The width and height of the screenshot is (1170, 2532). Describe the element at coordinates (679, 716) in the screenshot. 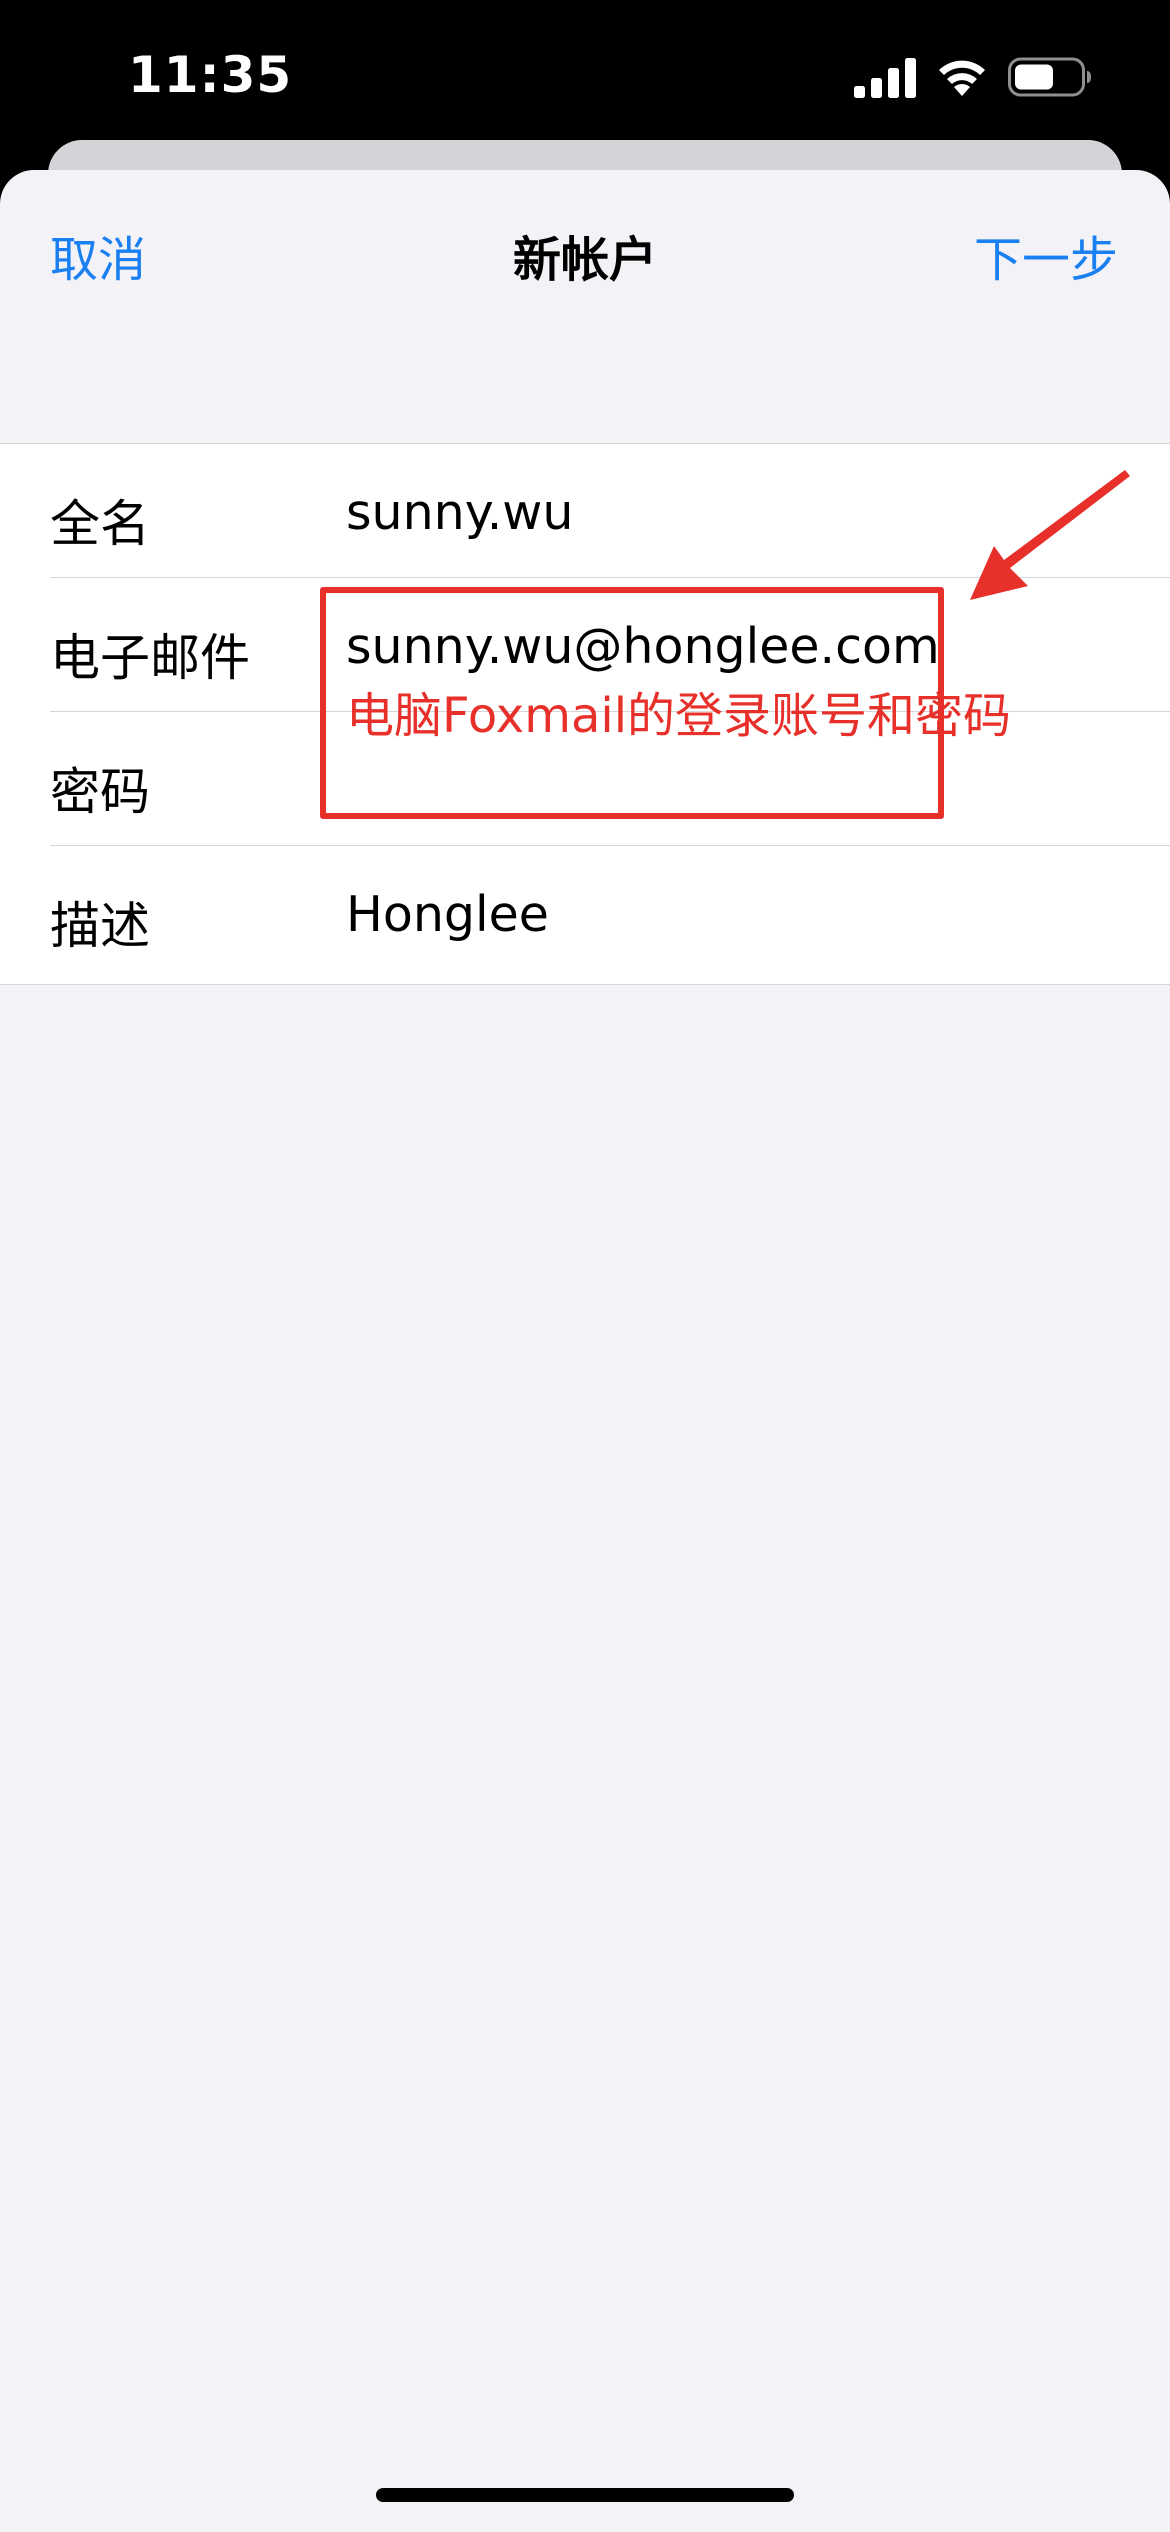

I see `annotation-text: 电脑Foxmail的登录账号和密码` at that location.